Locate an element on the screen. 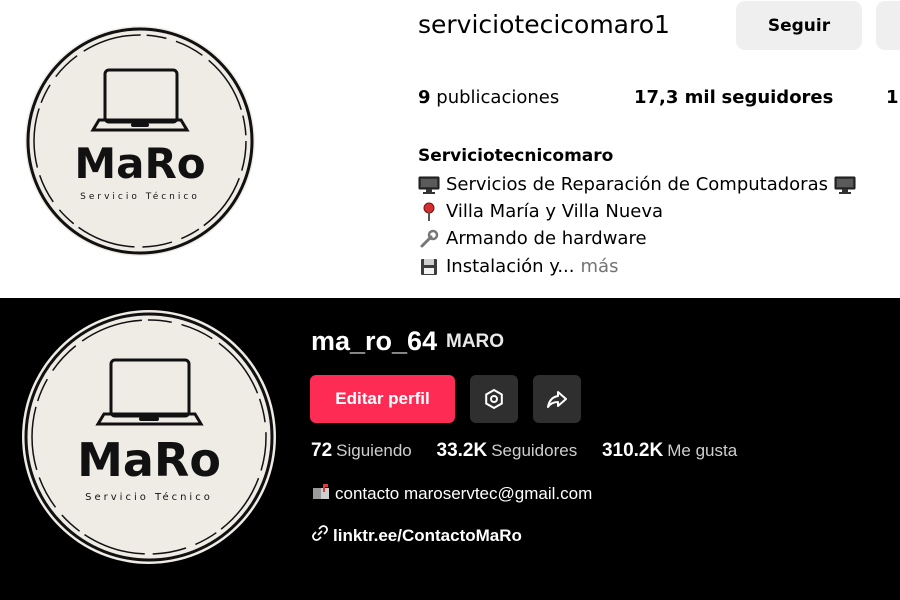  bio-contact: contacto maroservtec@gmail.com is located at coordinates (451, 493).